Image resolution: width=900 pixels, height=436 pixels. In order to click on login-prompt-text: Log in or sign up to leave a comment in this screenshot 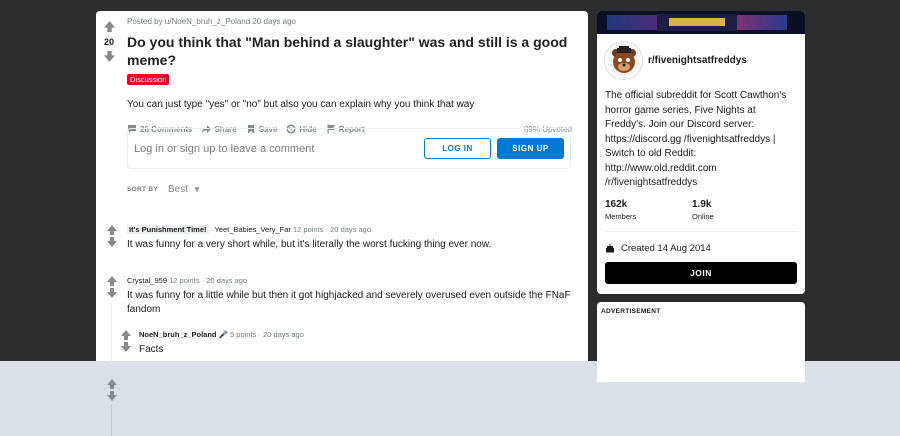, I will do `click(224, 148)`.